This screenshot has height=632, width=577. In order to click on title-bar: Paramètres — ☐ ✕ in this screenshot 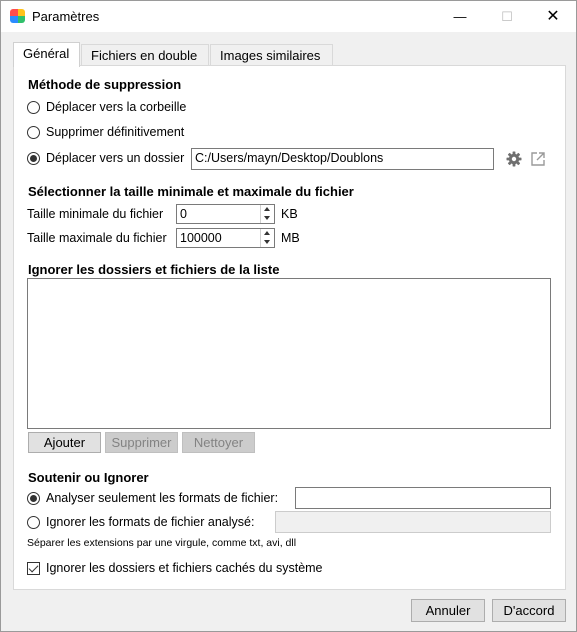, I will do `click(288, 16)`.